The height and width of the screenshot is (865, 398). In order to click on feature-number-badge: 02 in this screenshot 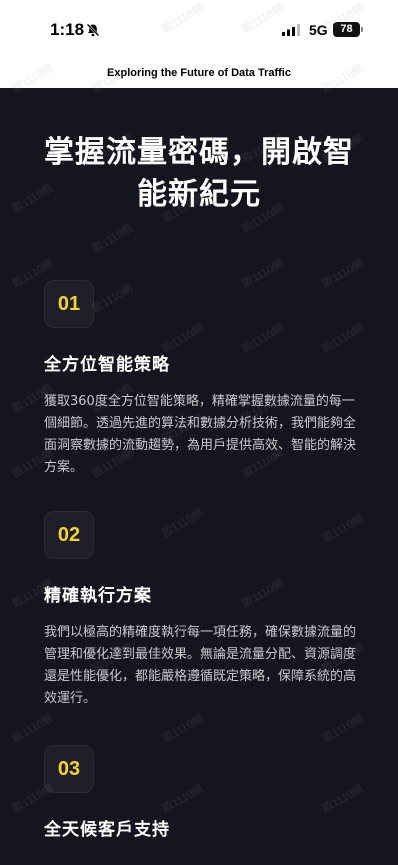, I will do `click(69, 535)`.